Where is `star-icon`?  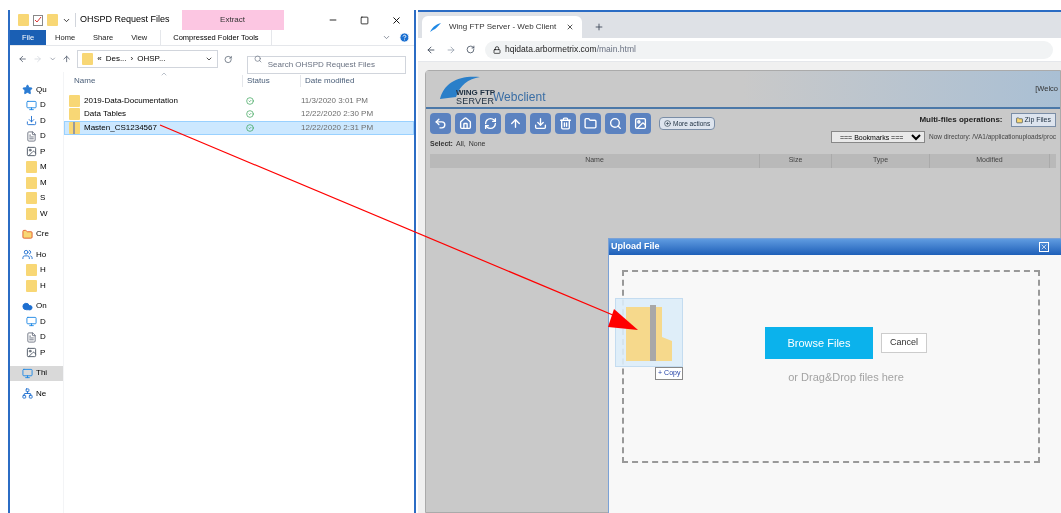
star-icon is located at coordinates (27, 90).